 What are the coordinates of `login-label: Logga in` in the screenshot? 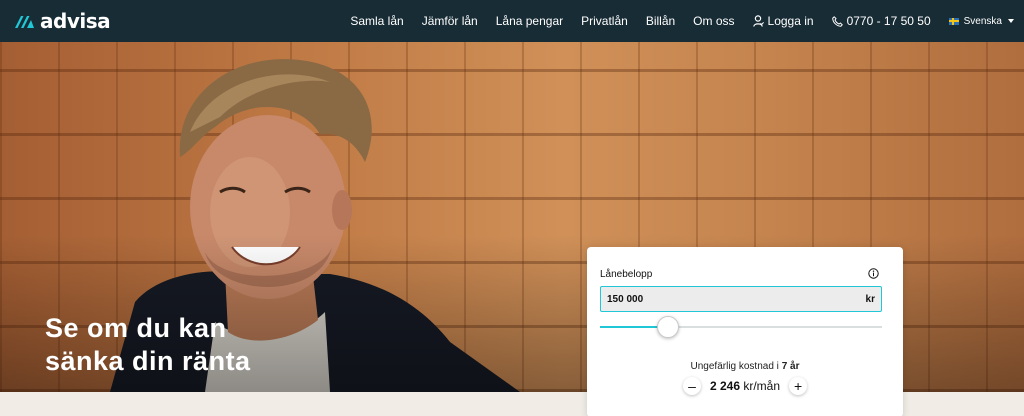 It's located at (790, 21).